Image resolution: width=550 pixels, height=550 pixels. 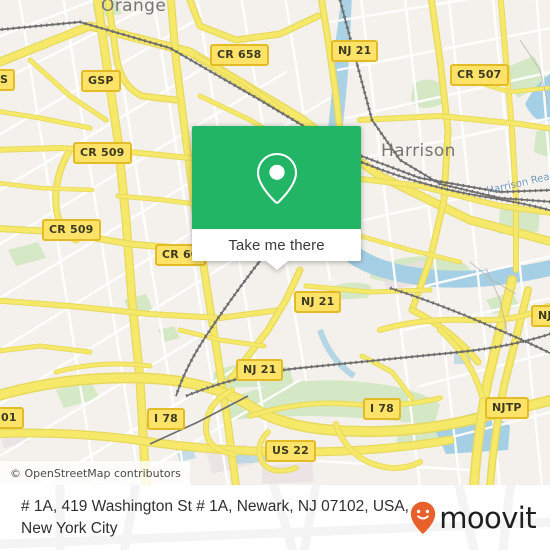 I want to click on callout-pointer-tail, so click(x=276, y=265).